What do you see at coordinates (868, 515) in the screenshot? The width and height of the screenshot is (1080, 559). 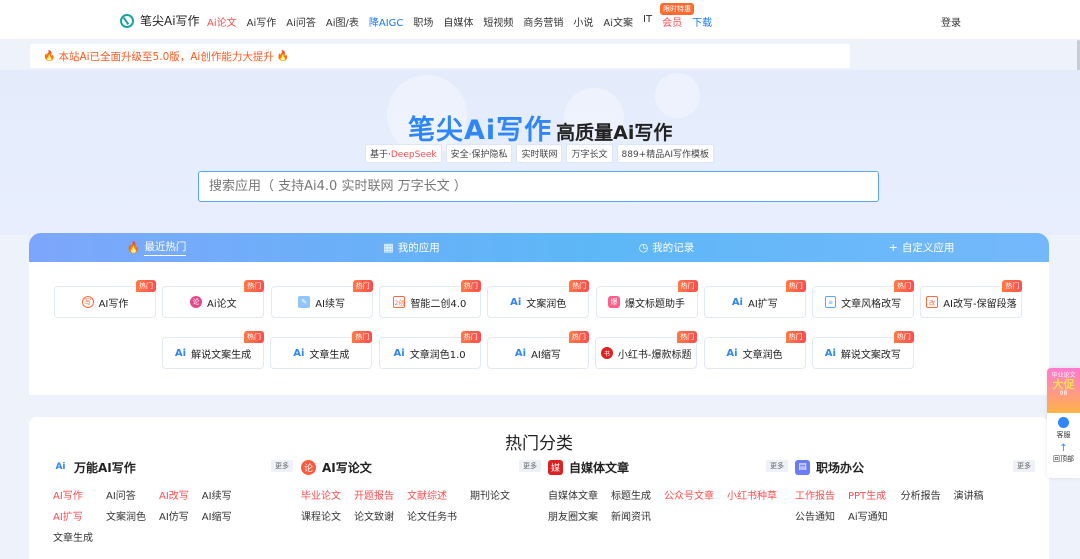 I see `category-link: Ai写通知` at bounding box center [868, 515].